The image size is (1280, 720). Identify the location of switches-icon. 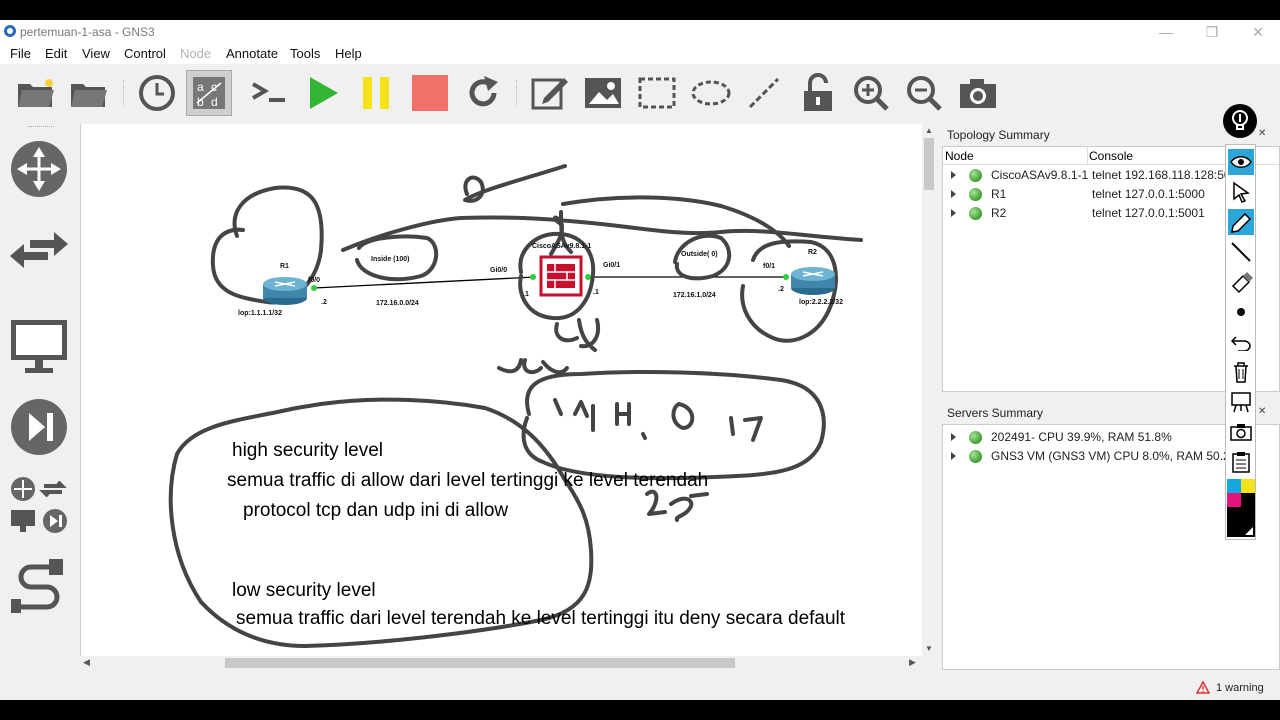
(39, 250).